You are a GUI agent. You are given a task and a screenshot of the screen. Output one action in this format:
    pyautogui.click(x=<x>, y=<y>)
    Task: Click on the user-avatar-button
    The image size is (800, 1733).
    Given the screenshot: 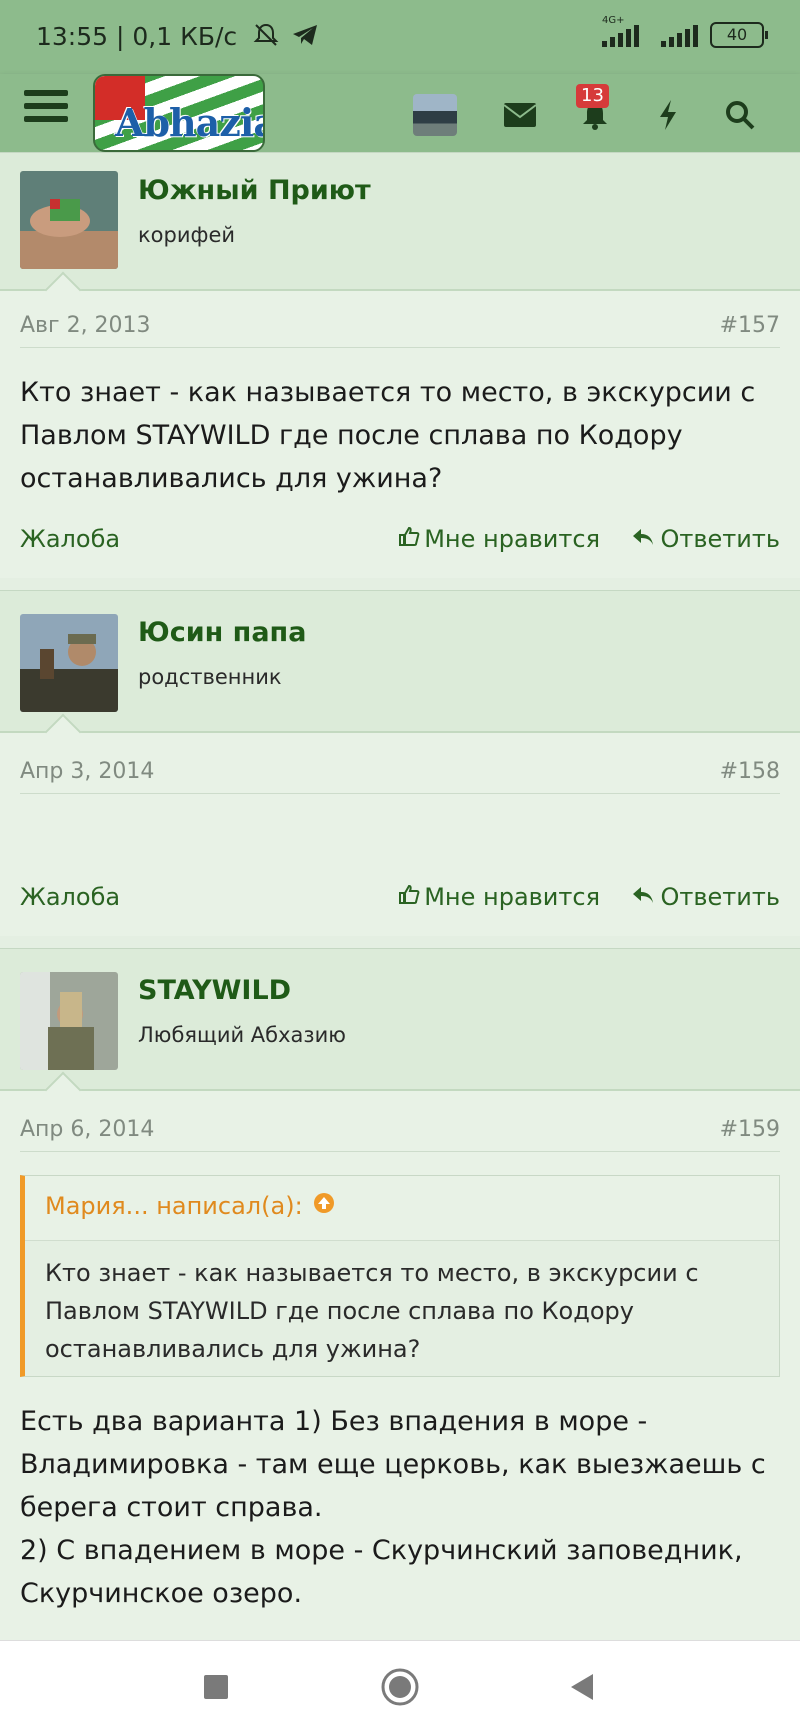 What is the action you would take?
    pyautogui.click(x=435, y=115)
    